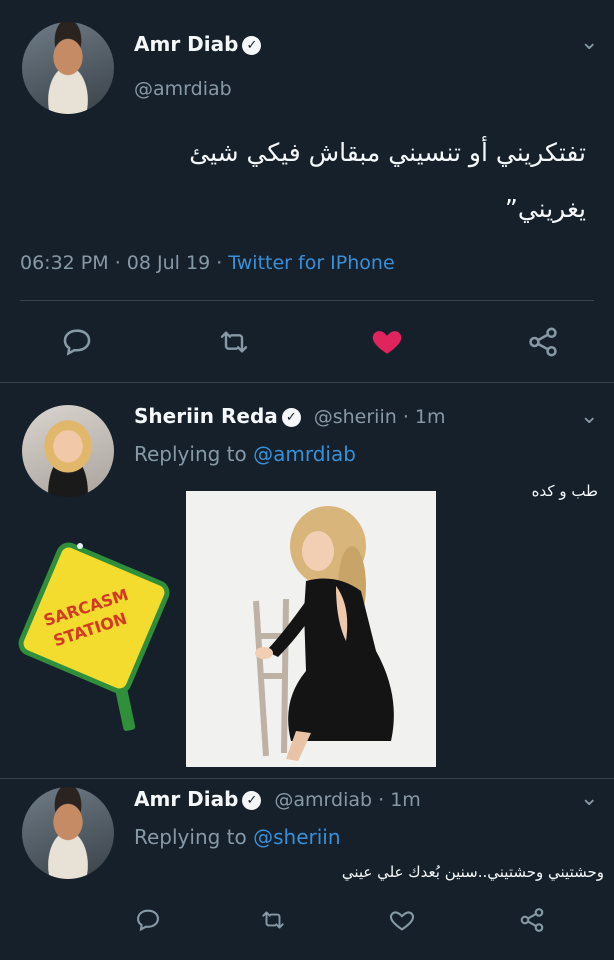  I want to click on author-name-text: Sheriin Reda, so click(206, 416).